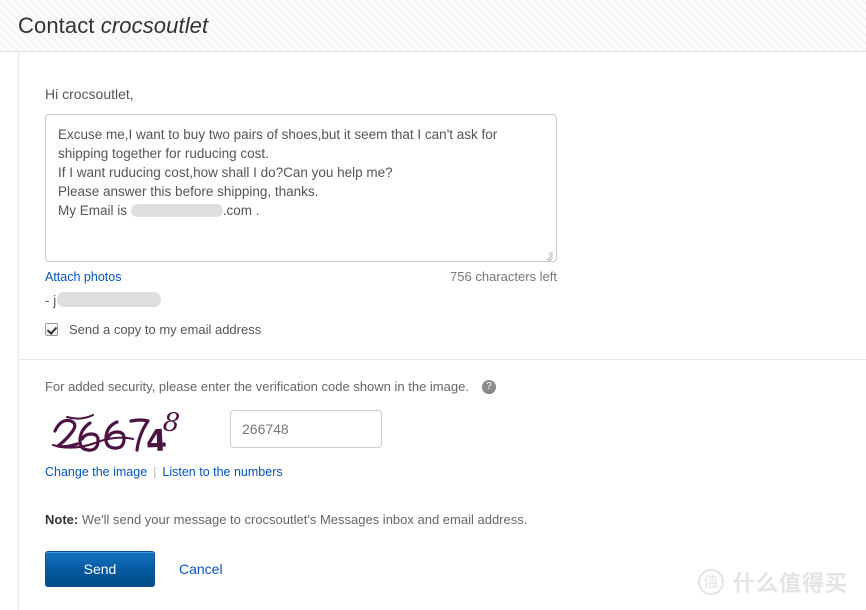  What do you see at coordinates (62, 519) in the screenshot?
I see `note-label: Note:` at bounding box center [62, 519].